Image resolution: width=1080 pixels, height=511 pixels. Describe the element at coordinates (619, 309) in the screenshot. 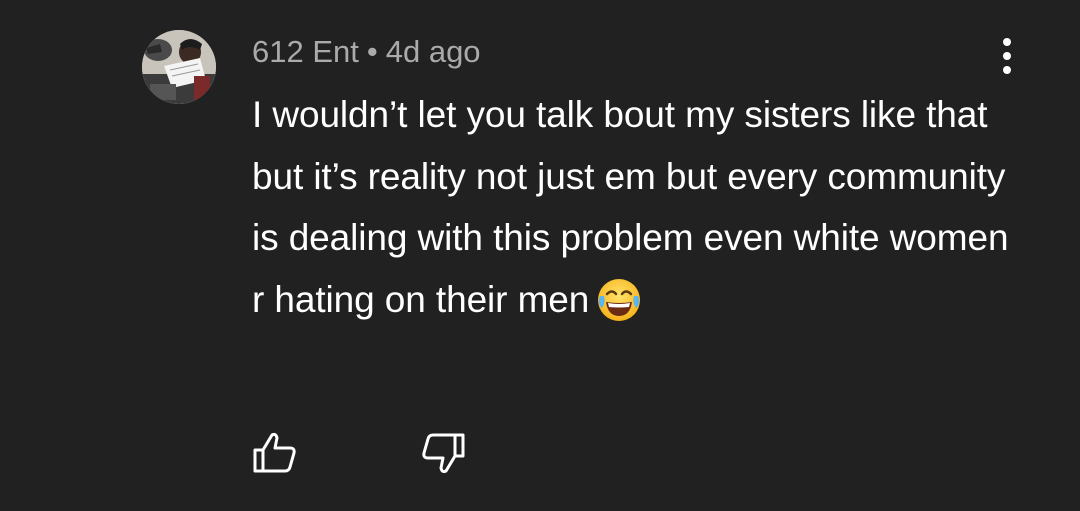

I see `face-with-tears-of-joy-emoji` at that location.